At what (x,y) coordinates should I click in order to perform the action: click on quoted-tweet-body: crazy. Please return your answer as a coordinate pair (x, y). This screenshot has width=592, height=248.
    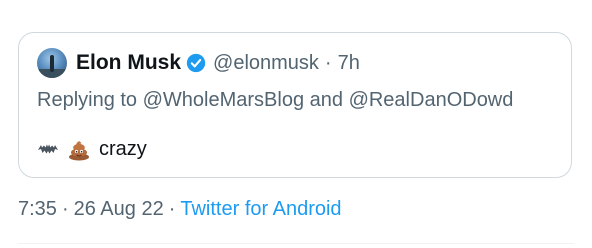
    Looking at the image, I should click on (92, 149).